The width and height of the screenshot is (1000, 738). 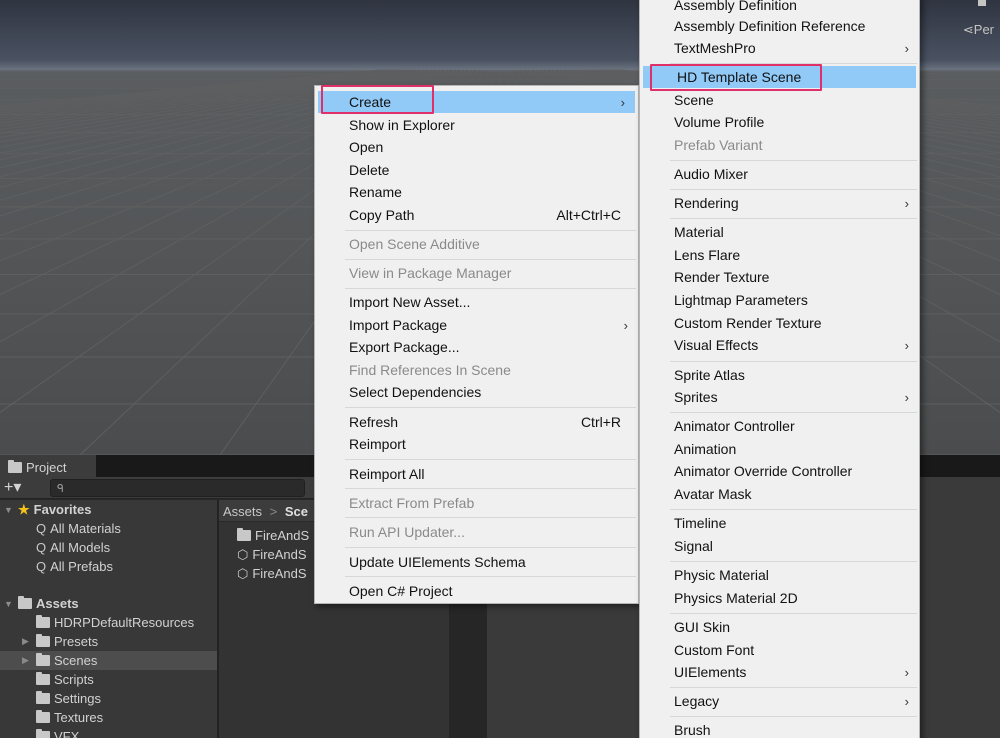 I want to click on menu-item-uielements: UIElements ›, so click(x=779, y=672).